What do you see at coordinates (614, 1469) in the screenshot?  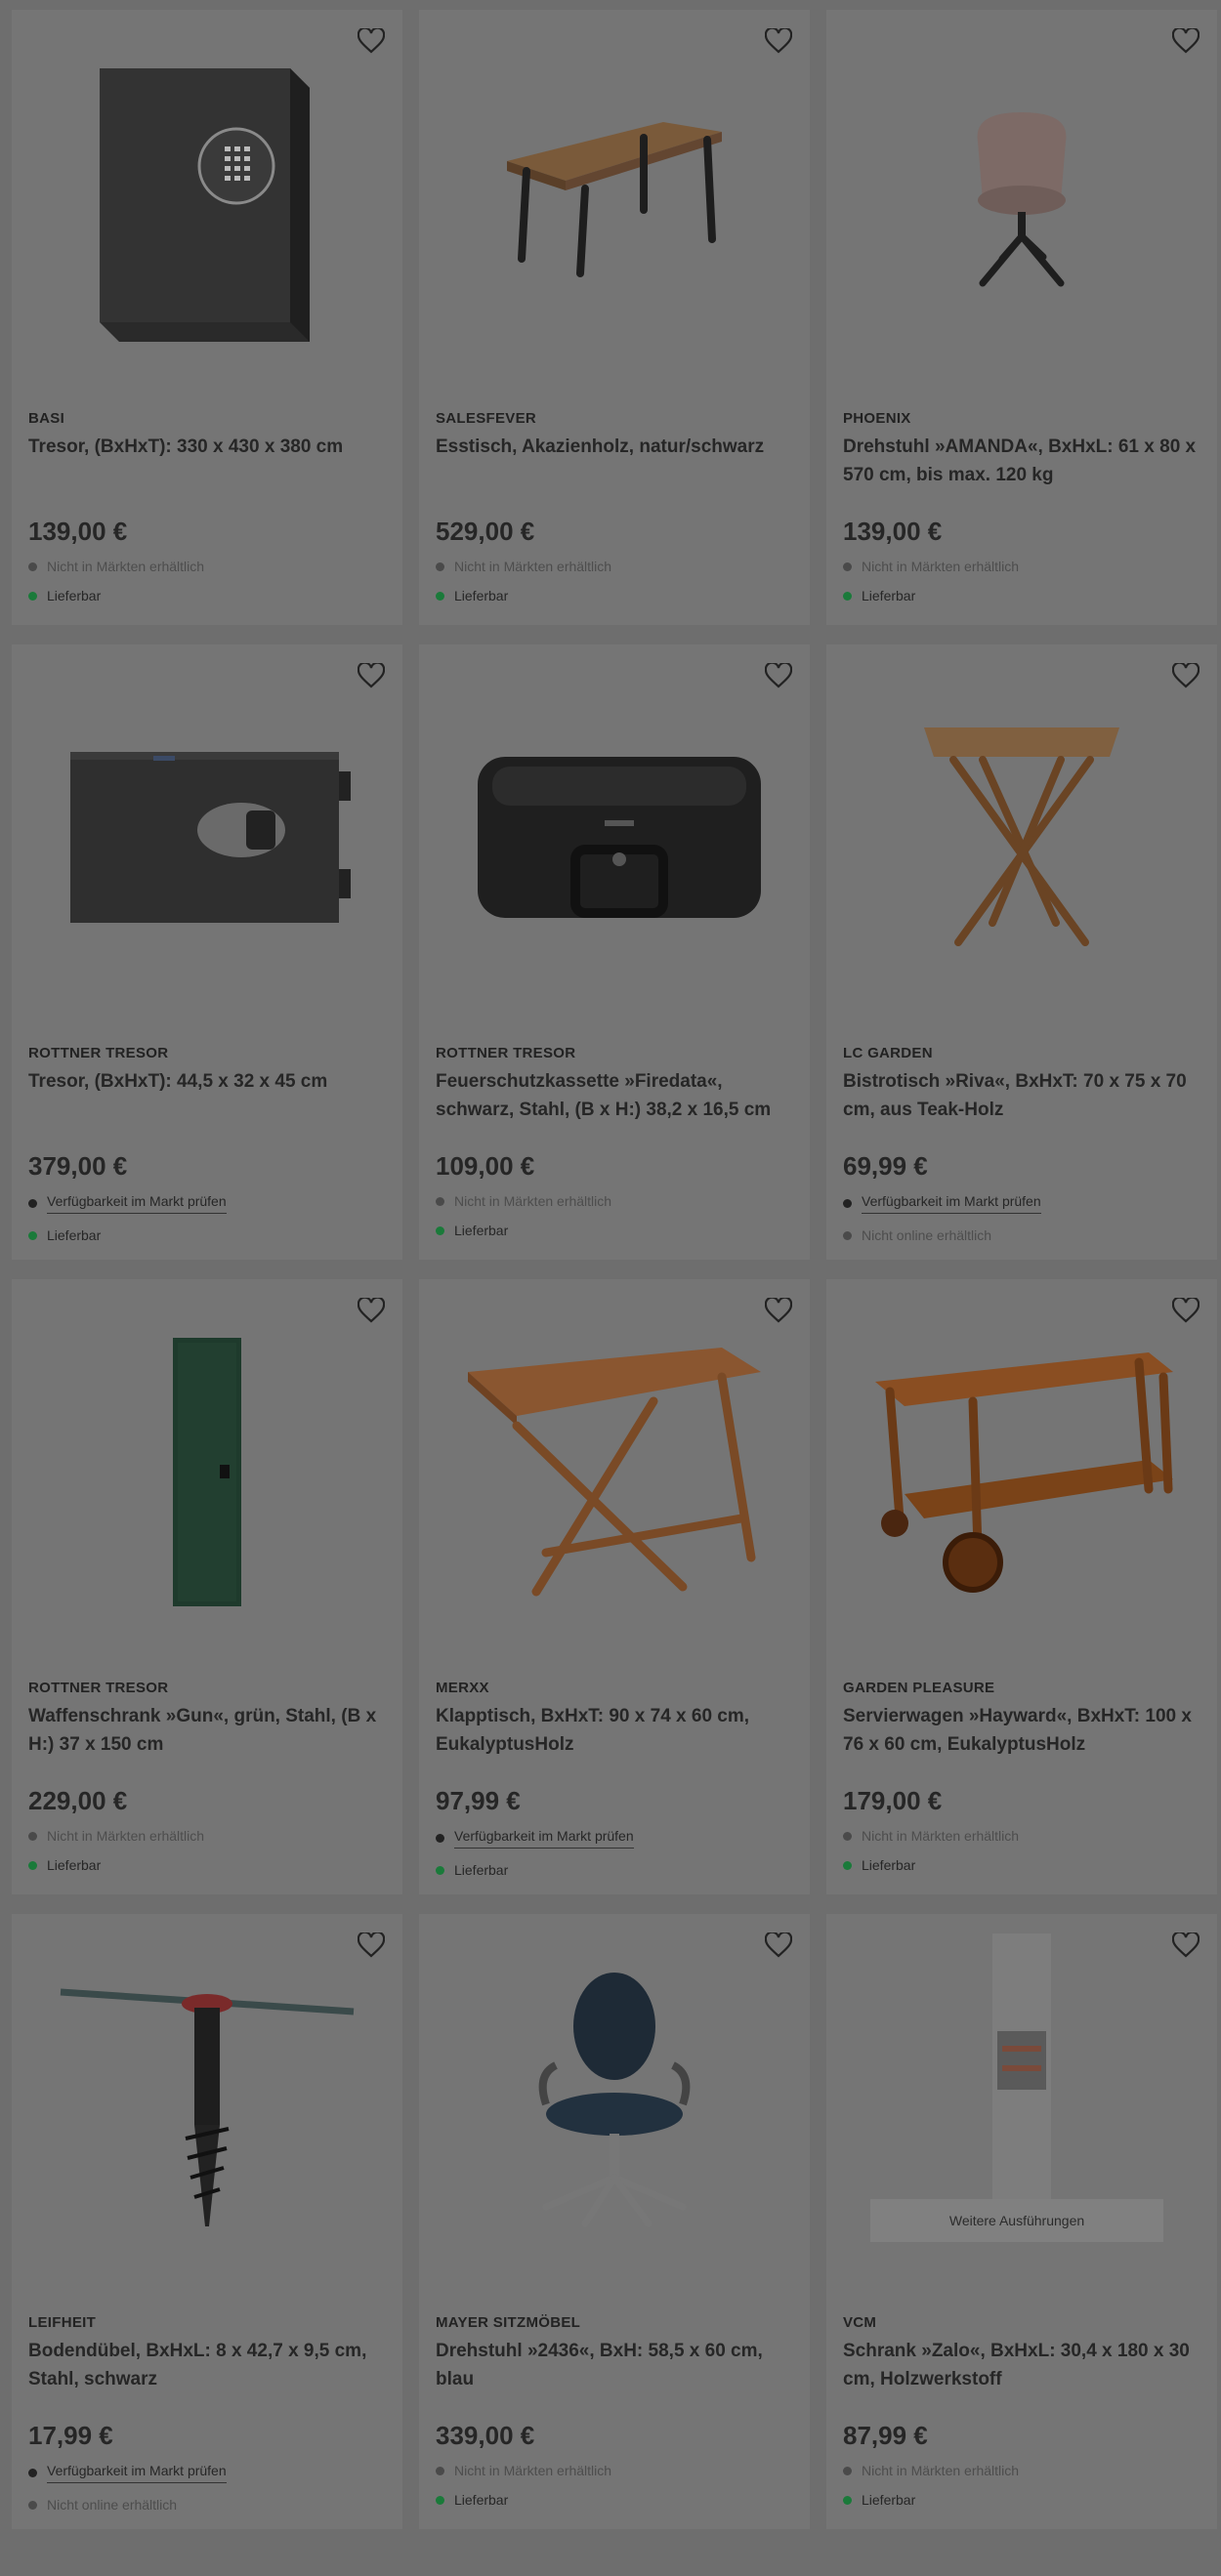 I see `folding-table-image` at bounding box center [614, 1469].